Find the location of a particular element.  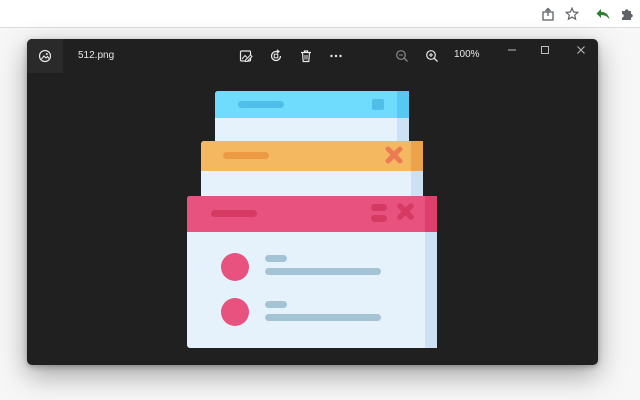

maximize-icon is located at coordinates (545, 50).